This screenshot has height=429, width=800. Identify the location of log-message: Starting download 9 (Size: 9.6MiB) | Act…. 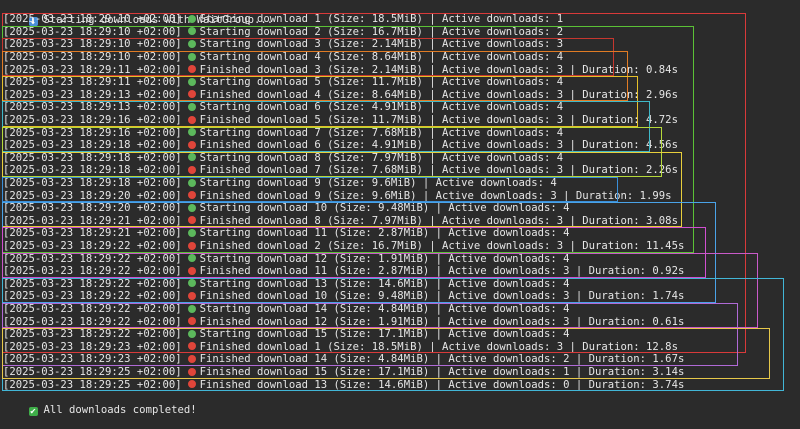
(378, 183).